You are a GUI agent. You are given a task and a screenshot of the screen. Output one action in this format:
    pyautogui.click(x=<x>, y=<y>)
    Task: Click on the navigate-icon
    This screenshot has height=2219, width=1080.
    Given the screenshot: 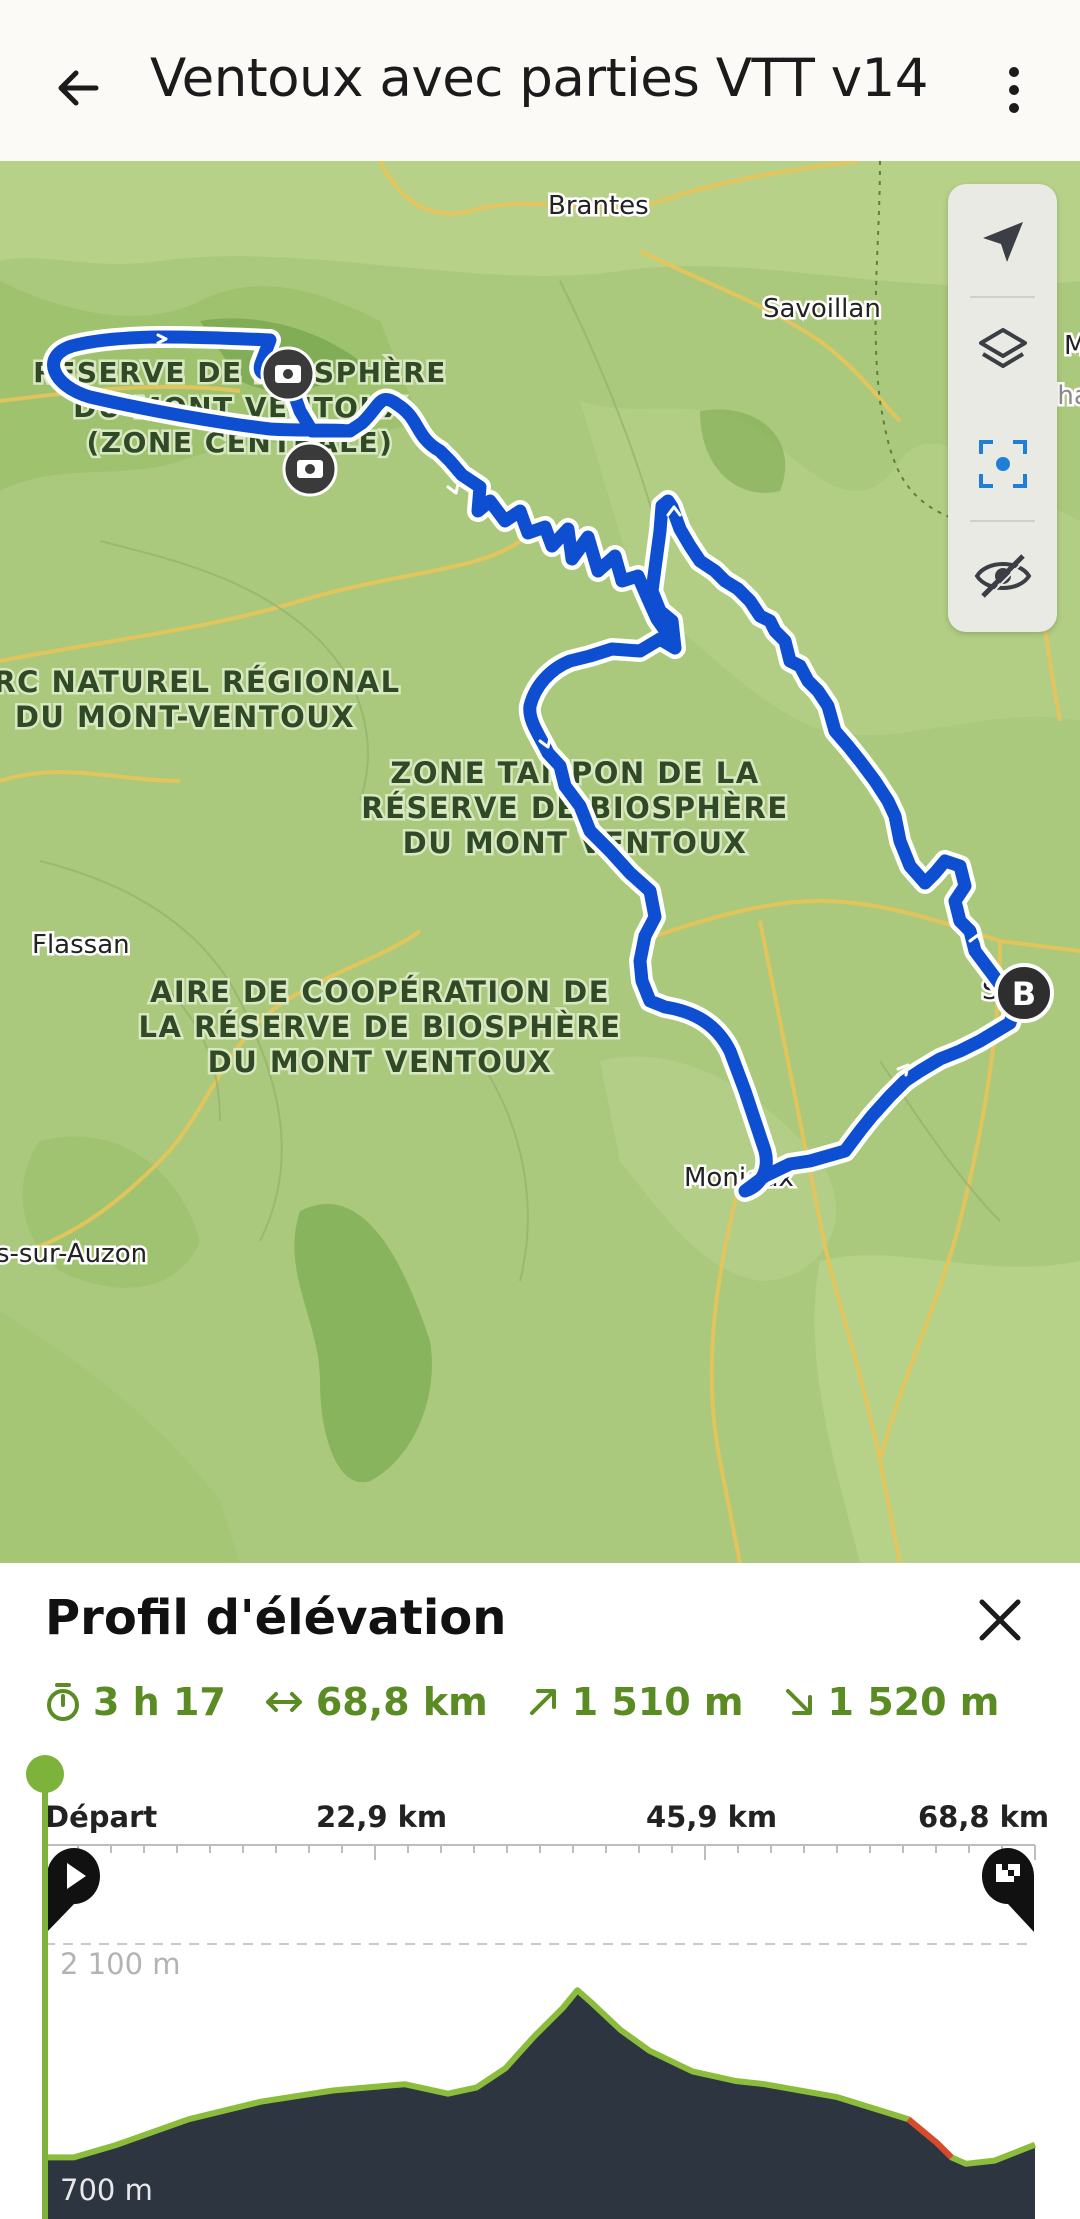 What is the action you would take?
    pyautogui.click(x=1002, y=242)
    